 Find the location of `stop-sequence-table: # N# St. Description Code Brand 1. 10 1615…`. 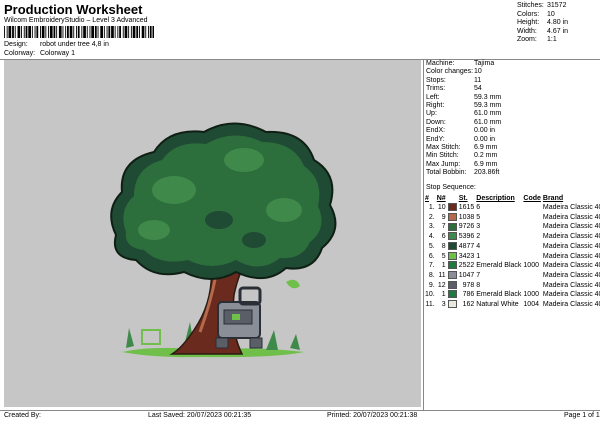

stop-sequence-table: # N# St. Description Code Brand 1. 10 1615… is located at coordinates (512, 252).